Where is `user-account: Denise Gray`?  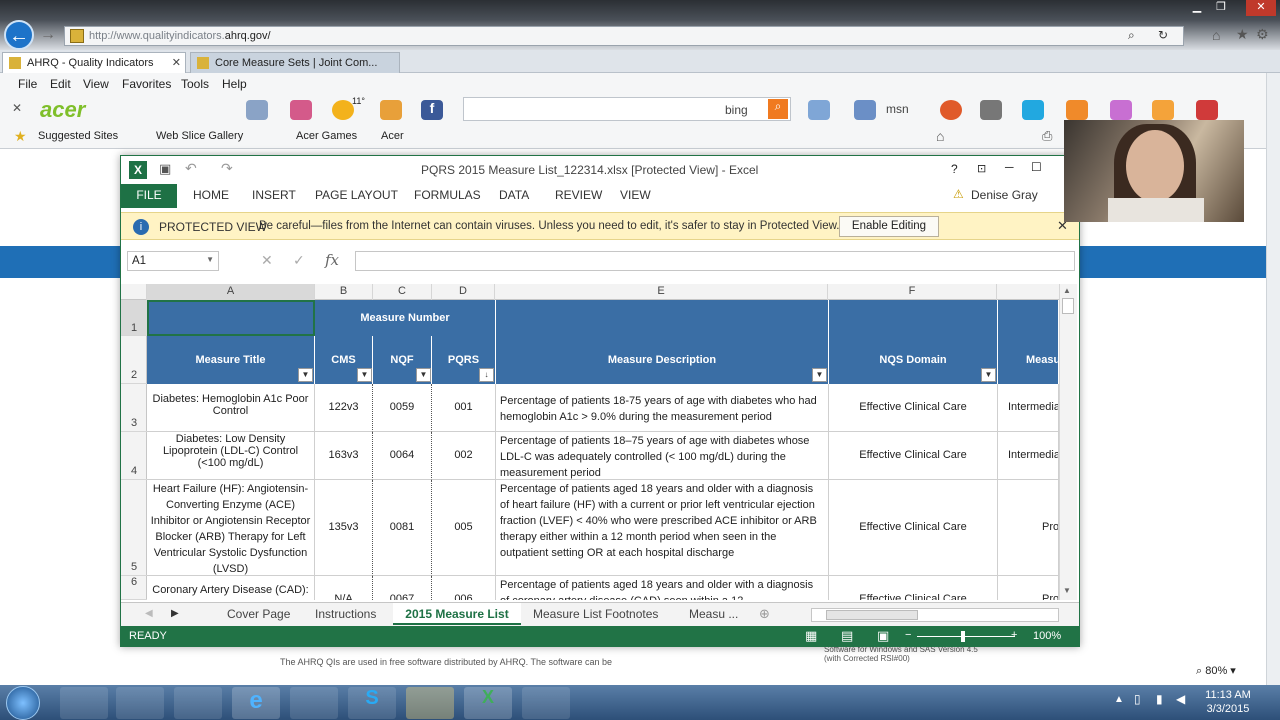
user-account: Denise Gray is located at coordinates (1004, 195).